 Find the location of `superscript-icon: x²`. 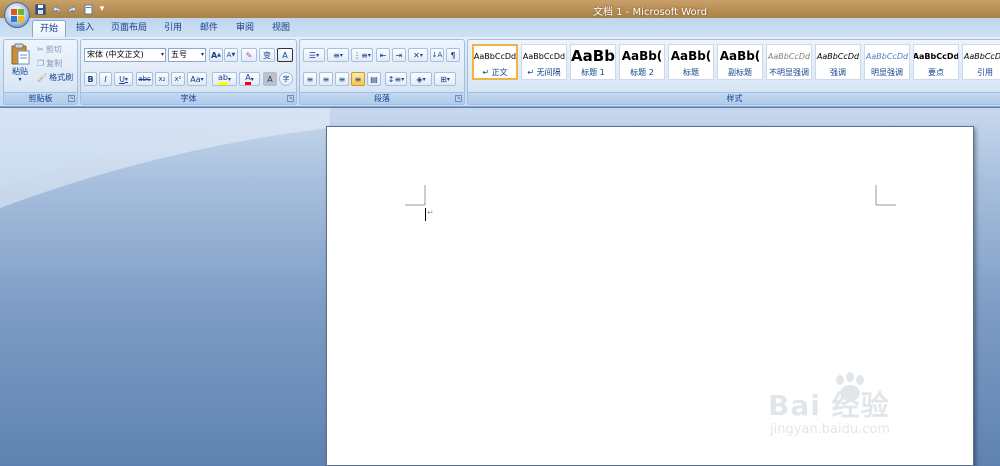

superscript-icon: x² is located at coordinates (178, 79).